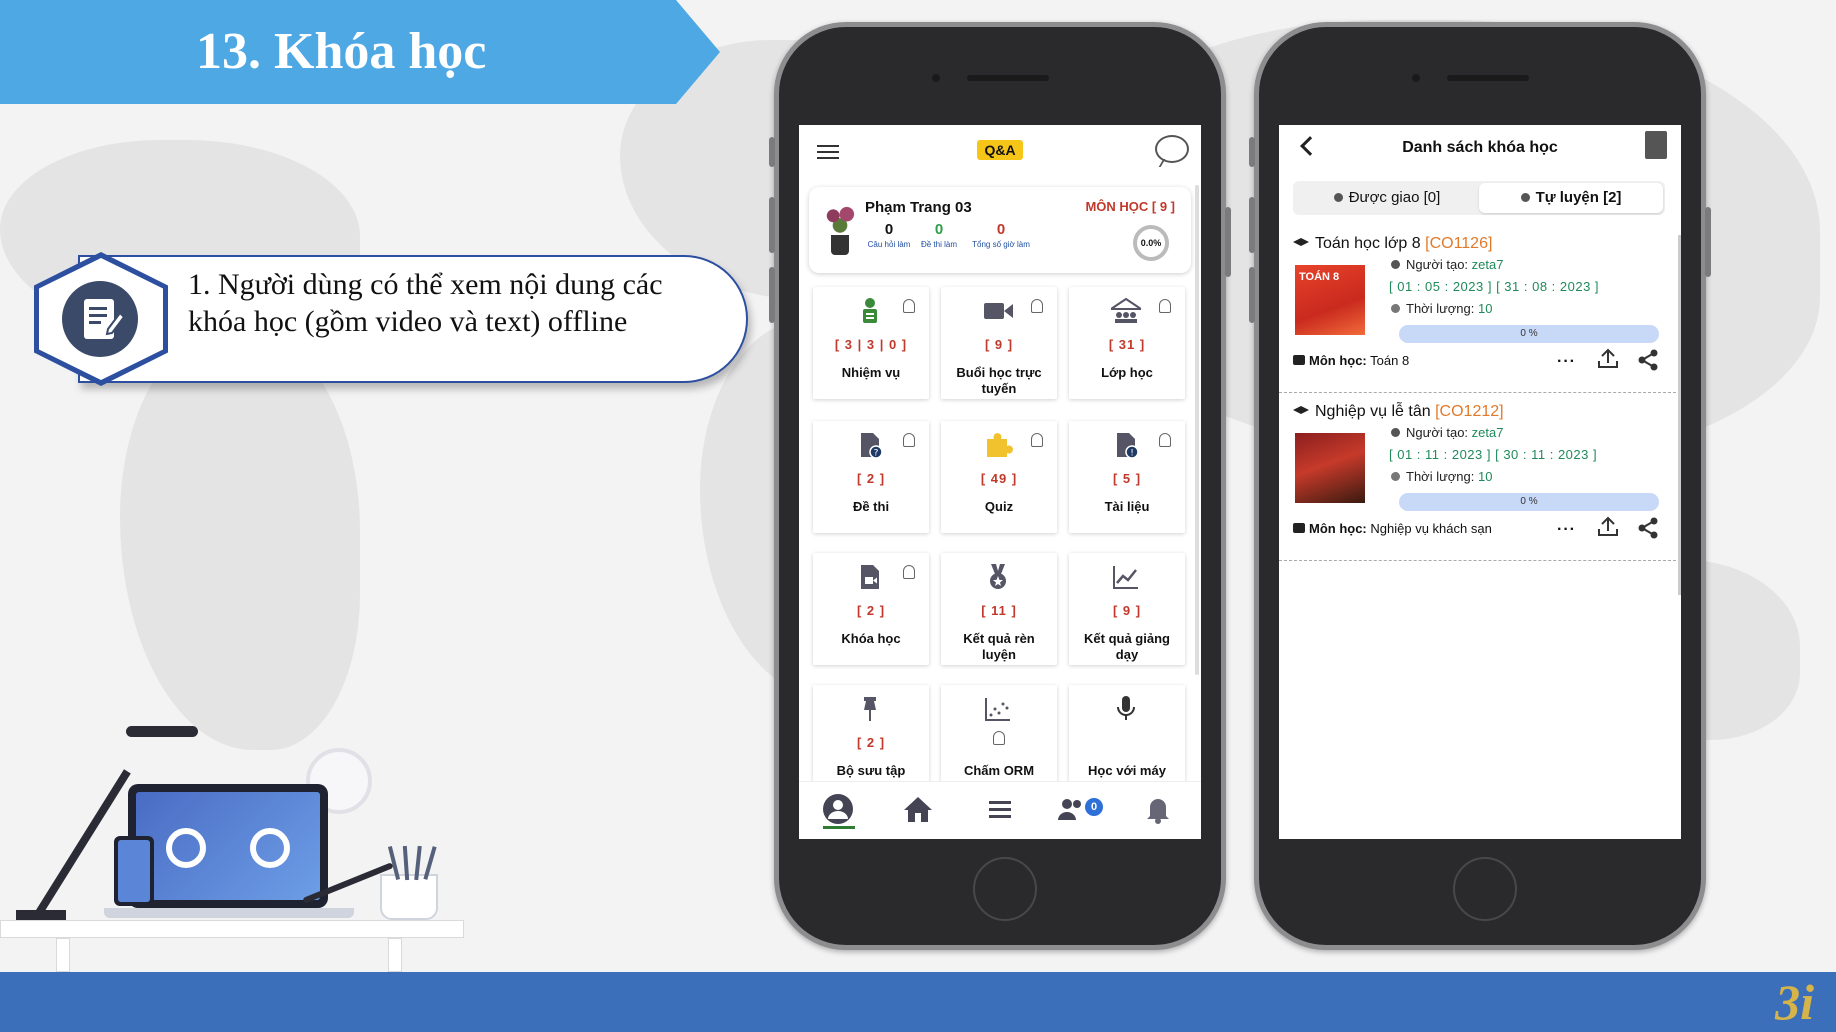  Describe the element at coordinates (1387, 198) in the screenshot. I see `tab-assigned: Được giao [0]` at that location.